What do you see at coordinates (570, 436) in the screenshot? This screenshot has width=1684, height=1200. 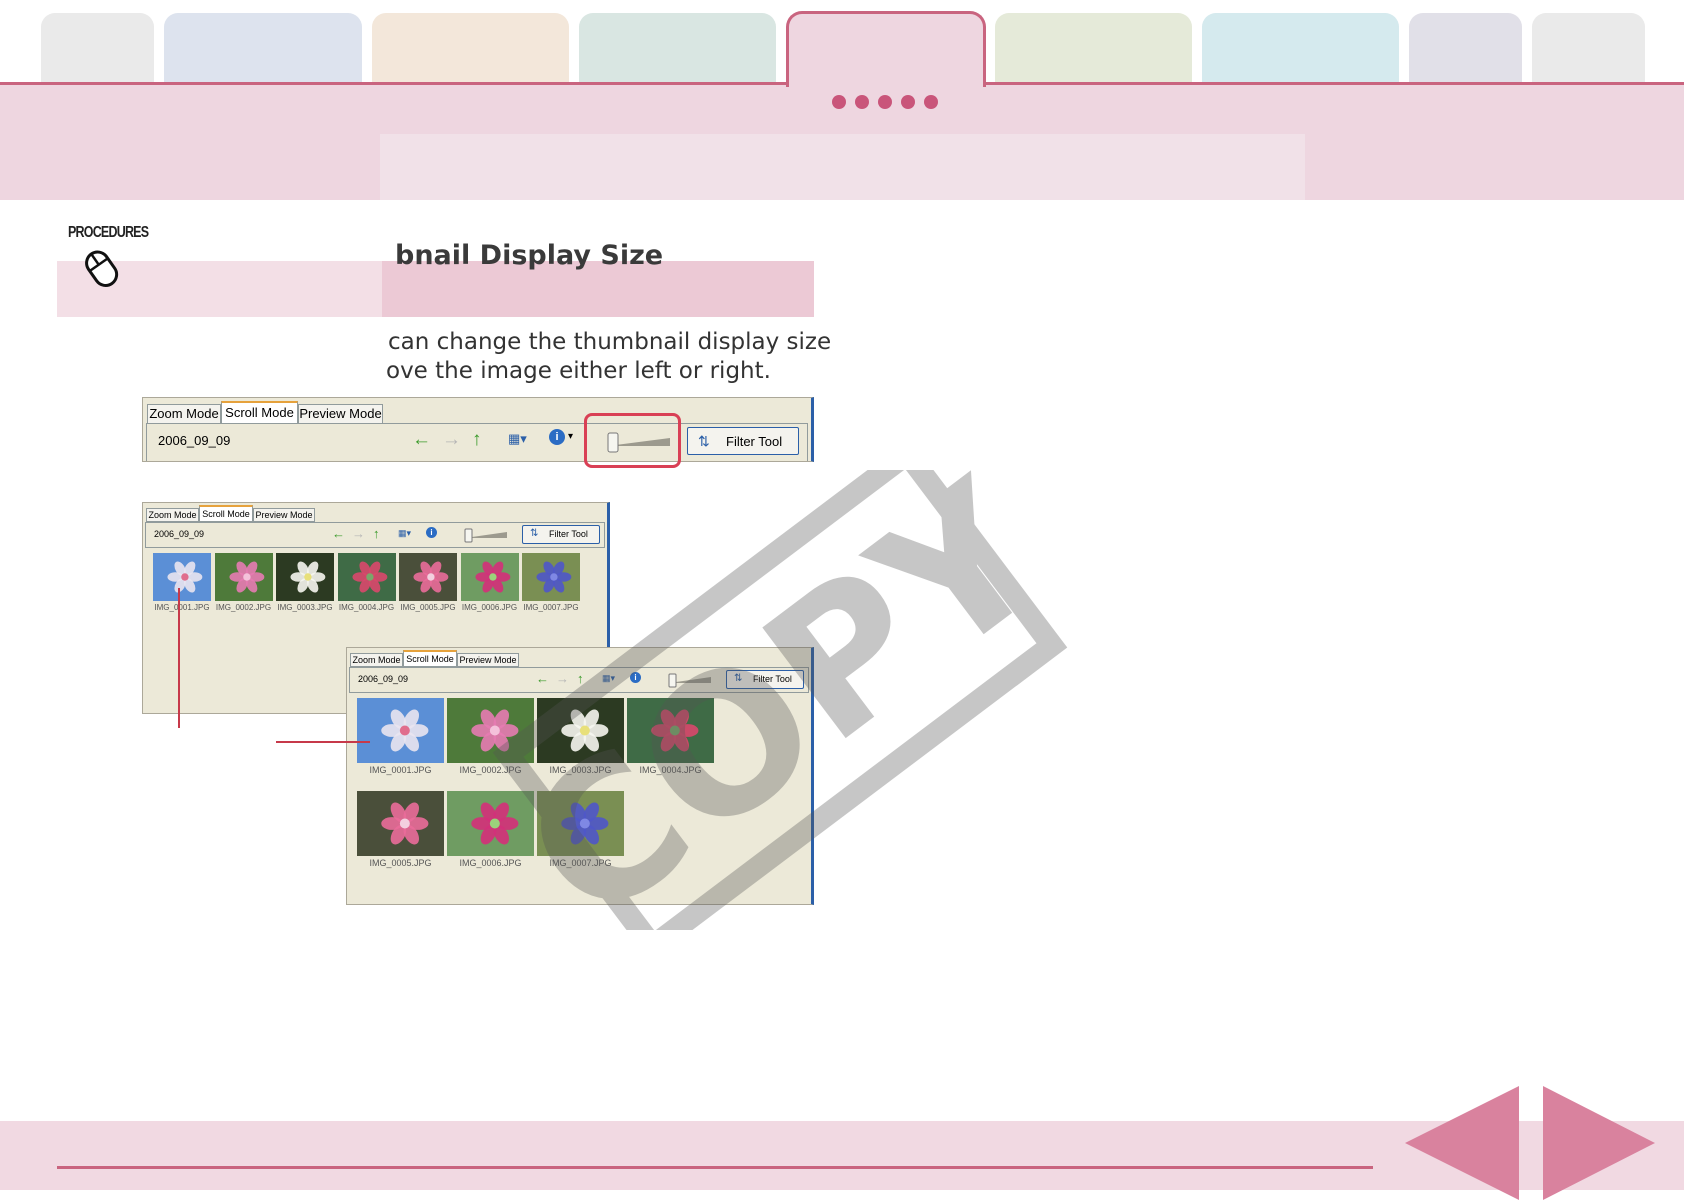 I see `info-dropdown-icon: ▾` at bounding box center [570, 436].